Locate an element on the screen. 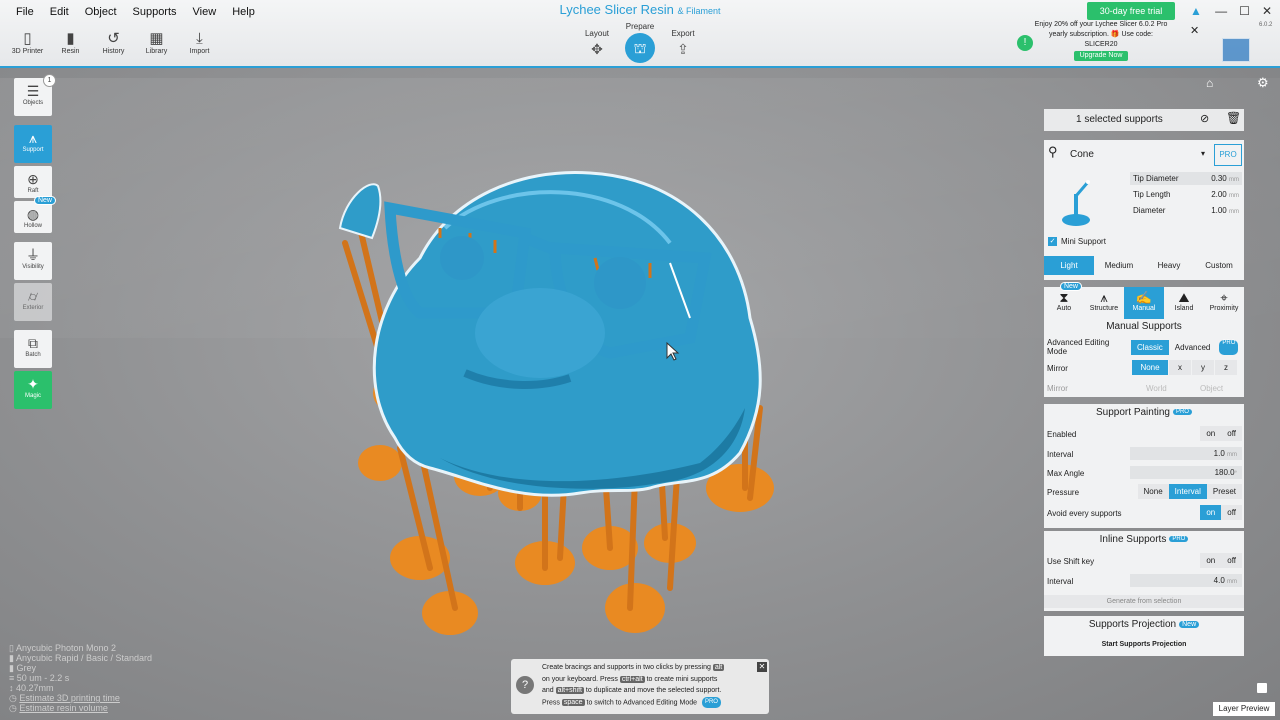 The width and height of the screenshot is (1280, 720). batch-button: ⧉ Batch is located at coordinates (33, 349).